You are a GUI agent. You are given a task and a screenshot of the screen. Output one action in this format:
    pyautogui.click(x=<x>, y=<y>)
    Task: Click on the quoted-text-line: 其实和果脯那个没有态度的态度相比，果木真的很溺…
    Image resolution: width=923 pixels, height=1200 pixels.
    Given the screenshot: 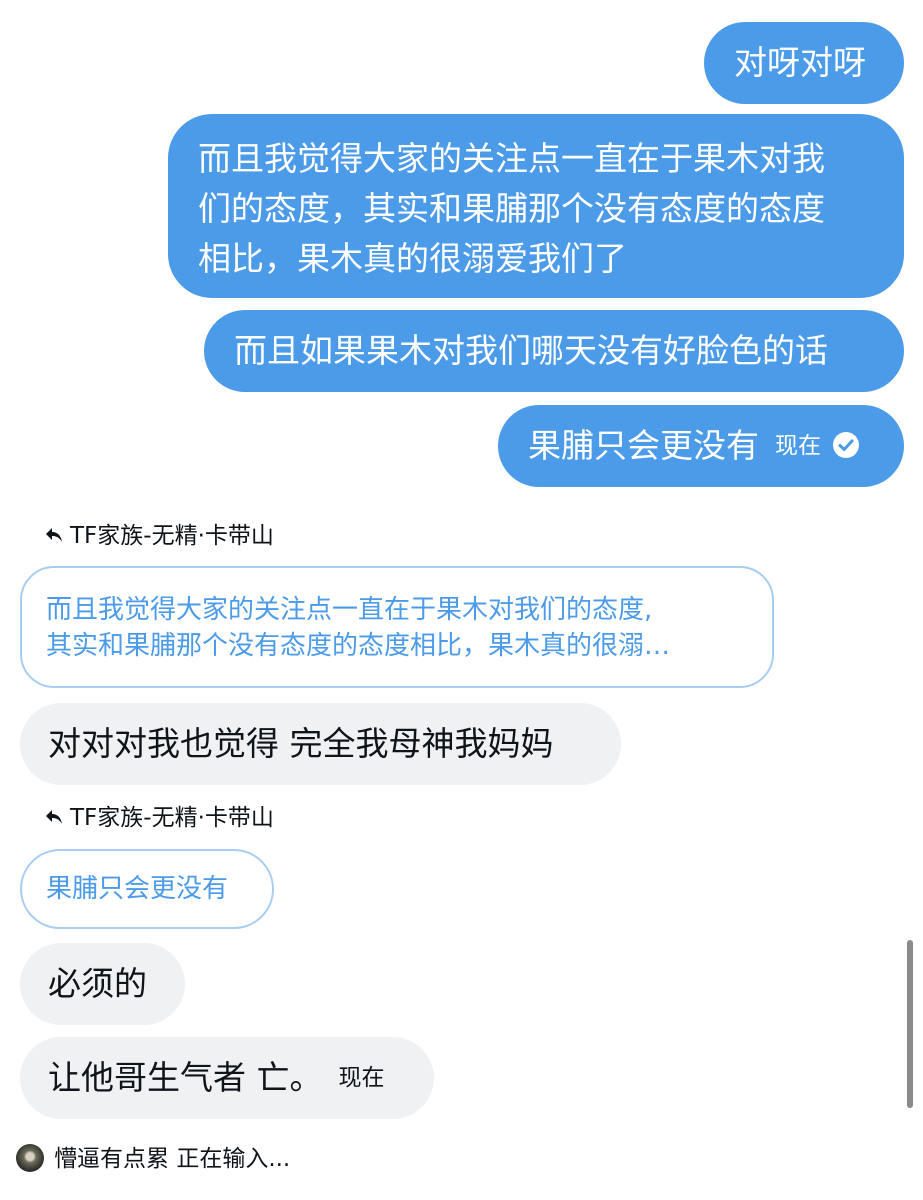 What is the action you would take?
    pyautogui.click(x=358, y=646)
    